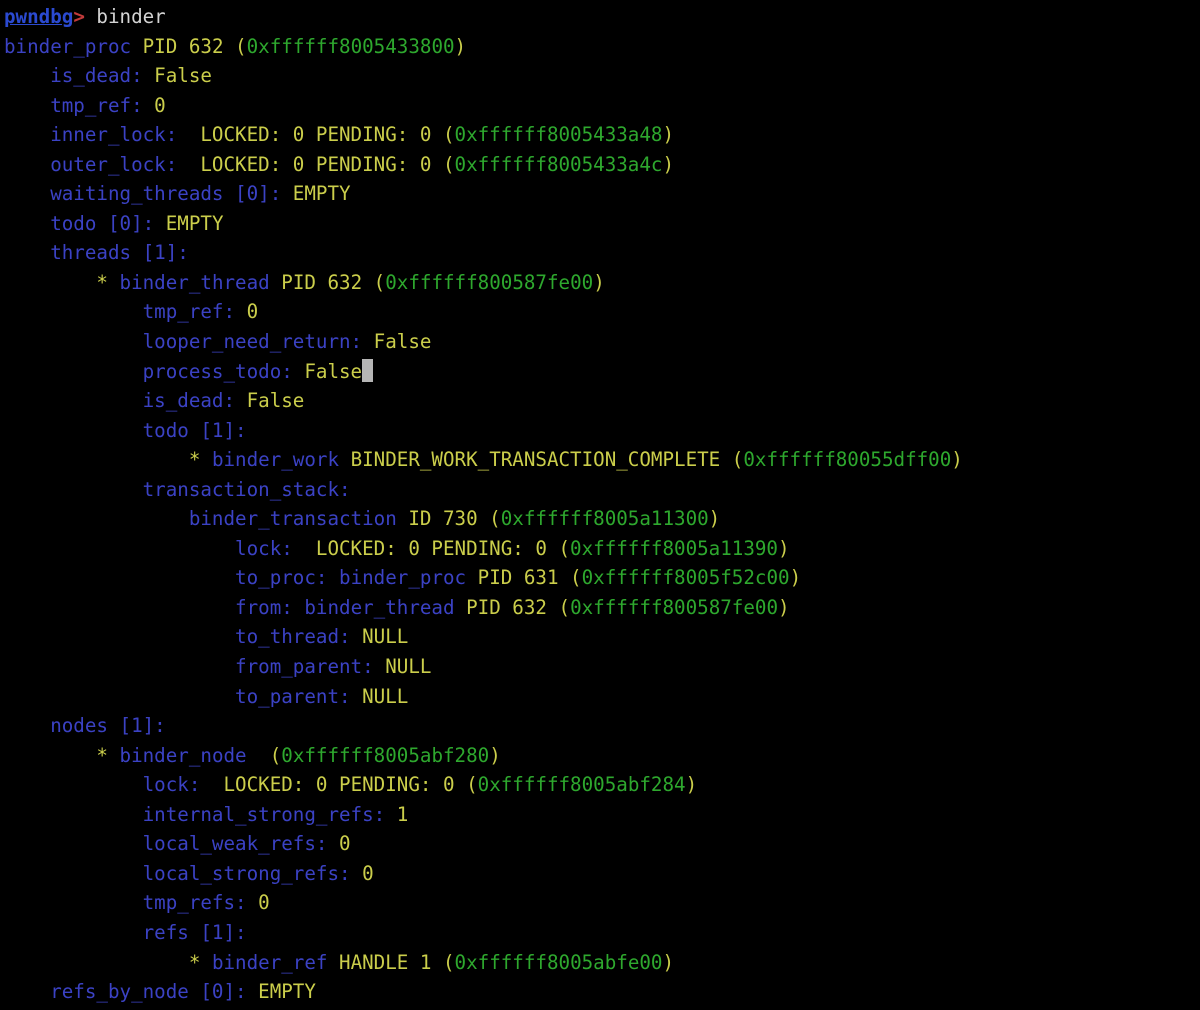 Image resolution: width=1200 pixels, height=1010 pixels. Describe the element at coordinates (195, 814) in the screenshot. I see `node-internal-strong-refs-seg-0: internal_strong_refs:` at that location.